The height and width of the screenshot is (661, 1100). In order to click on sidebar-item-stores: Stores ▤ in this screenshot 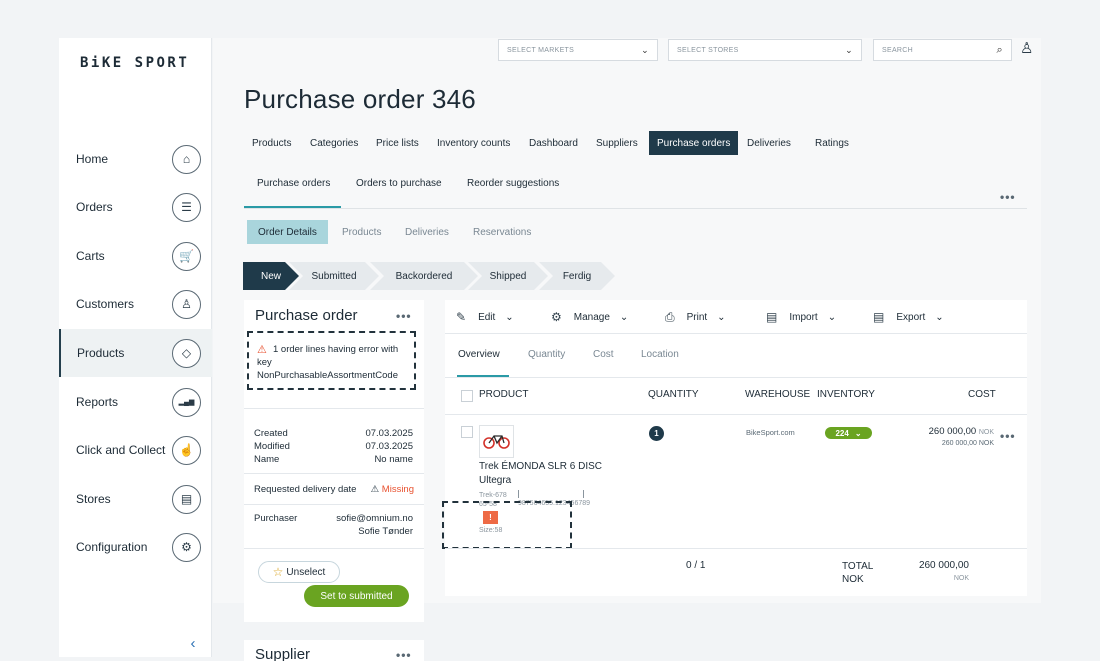, I will do `click(135, 499)`.